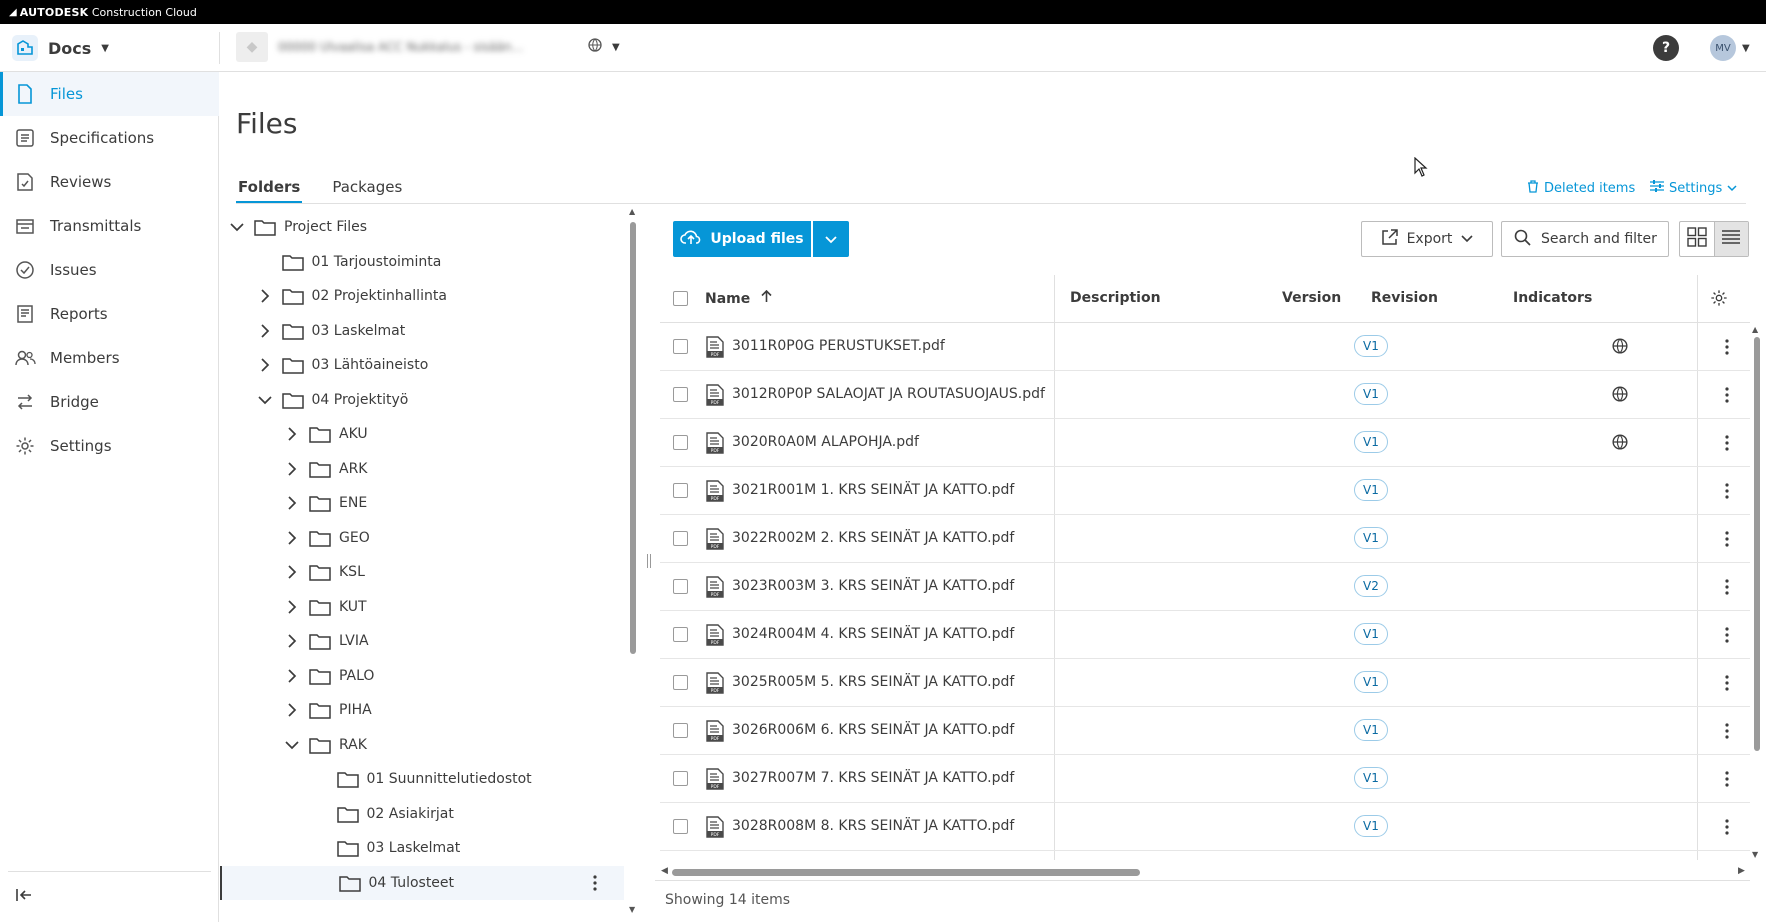 Image resolution: width=1766 pixels, height=922 pixels. I want to click on sidebar-item-reviews: Reviews, so click(109, 182).